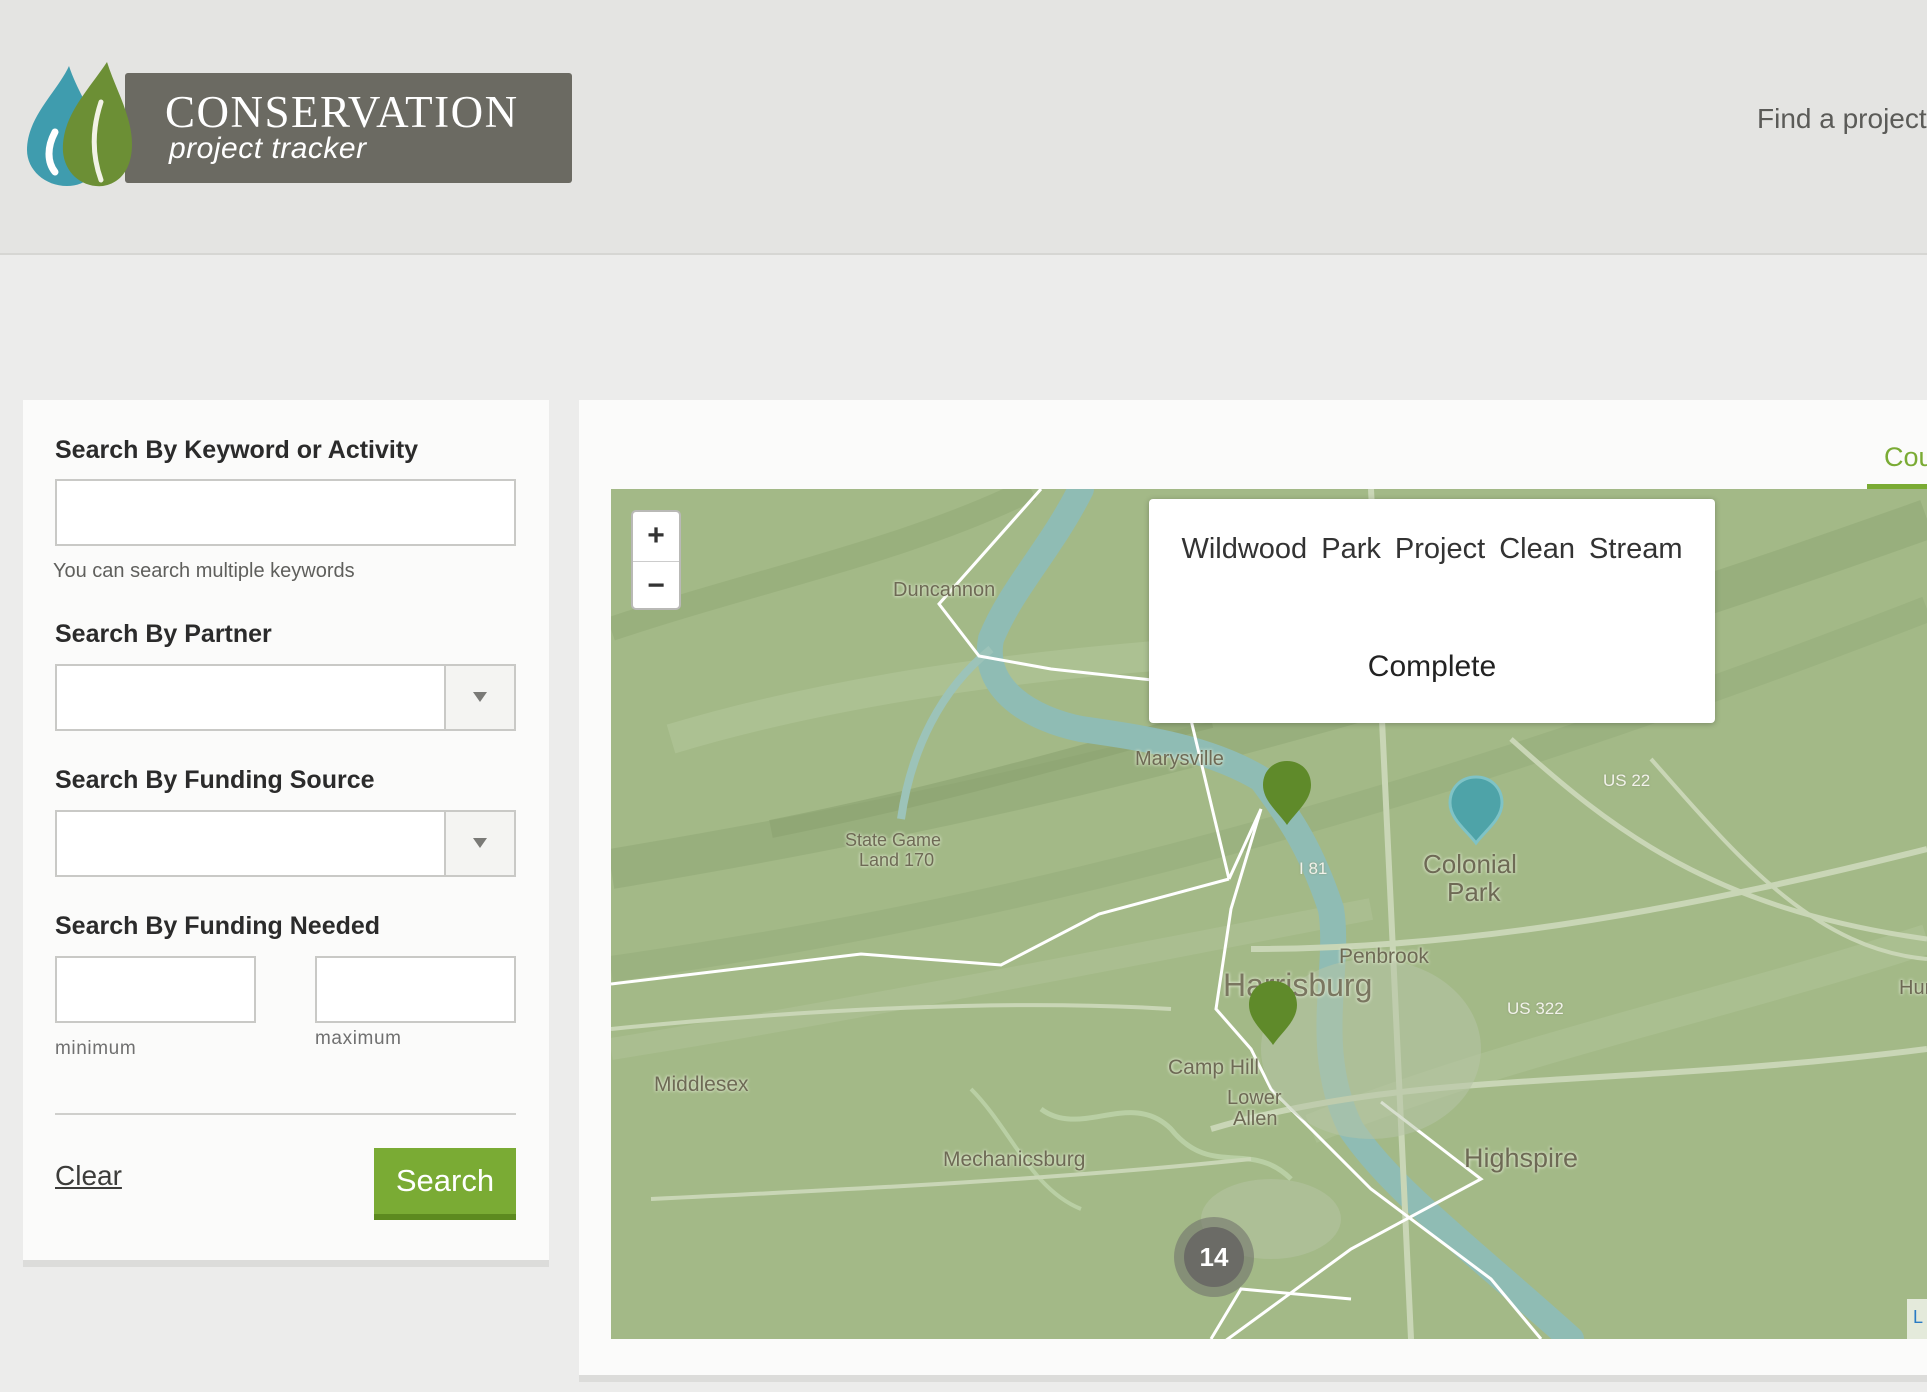 This screenshot has width=1927, height=1392. Describe the element at coordinates (285, 697) in the screenshot. I see `partner-select` at that location.